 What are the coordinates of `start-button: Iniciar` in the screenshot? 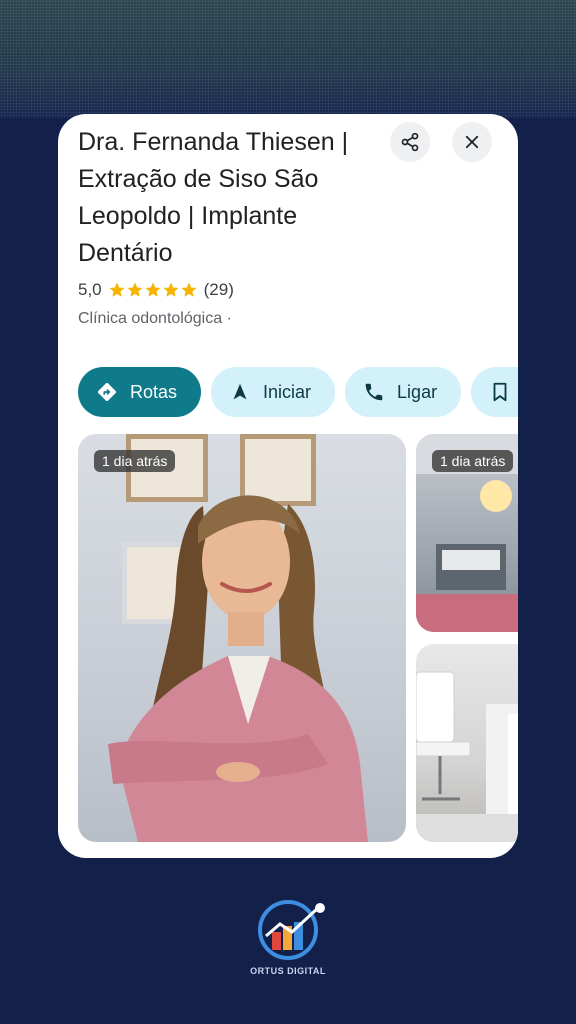 It's located at (273, 392).